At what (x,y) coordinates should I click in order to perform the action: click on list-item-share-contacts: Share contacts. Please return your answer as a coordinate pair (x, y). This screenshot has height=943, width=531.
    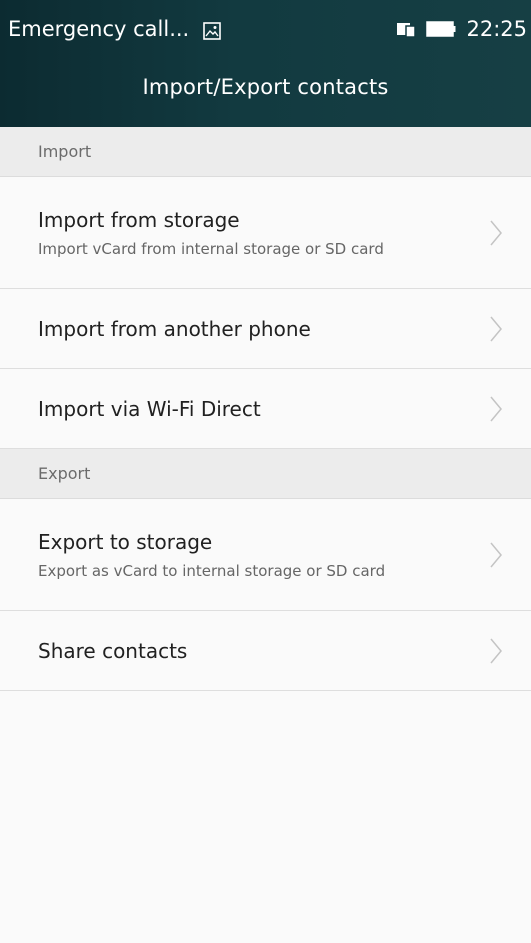
    Looking at the image, I should click on (265, 651).